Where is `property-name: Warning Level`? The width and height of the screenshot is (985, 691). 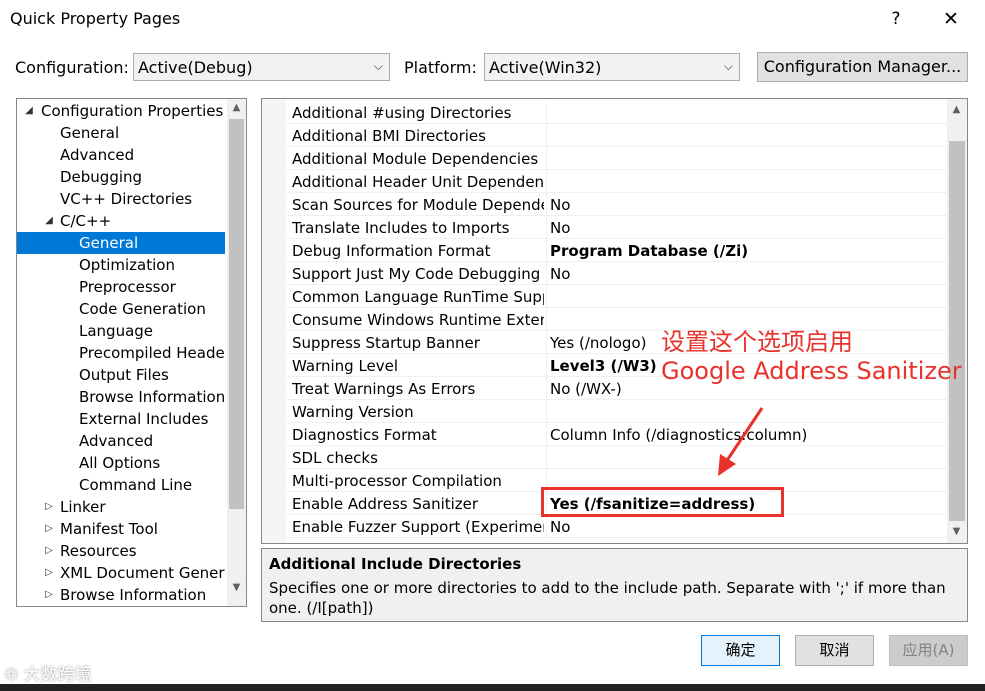 property-name: Warning Level is located at coordinates (345, 366).